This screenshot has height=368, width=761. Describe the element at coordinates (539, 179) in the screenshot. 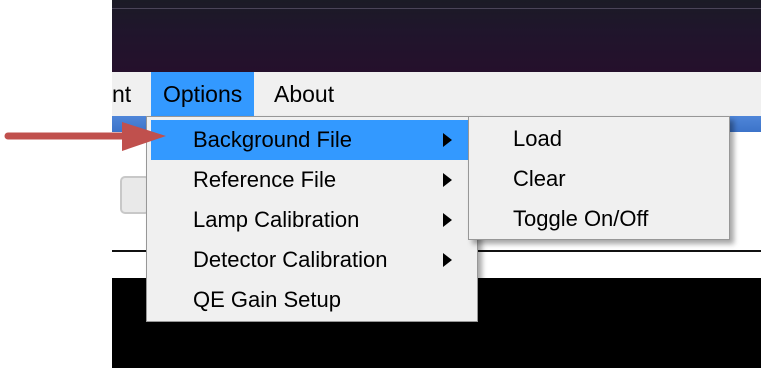

I see `submenu-item-clear: Clear` at that location.